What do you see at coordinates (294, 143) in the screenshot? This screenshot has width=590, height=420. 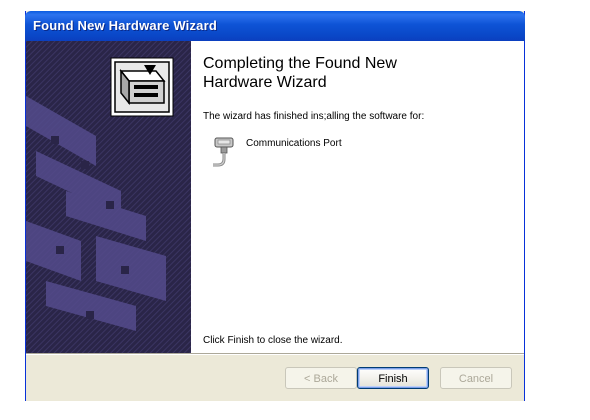 I see `device-label: Communications Port` at bounding box center [294, 143].